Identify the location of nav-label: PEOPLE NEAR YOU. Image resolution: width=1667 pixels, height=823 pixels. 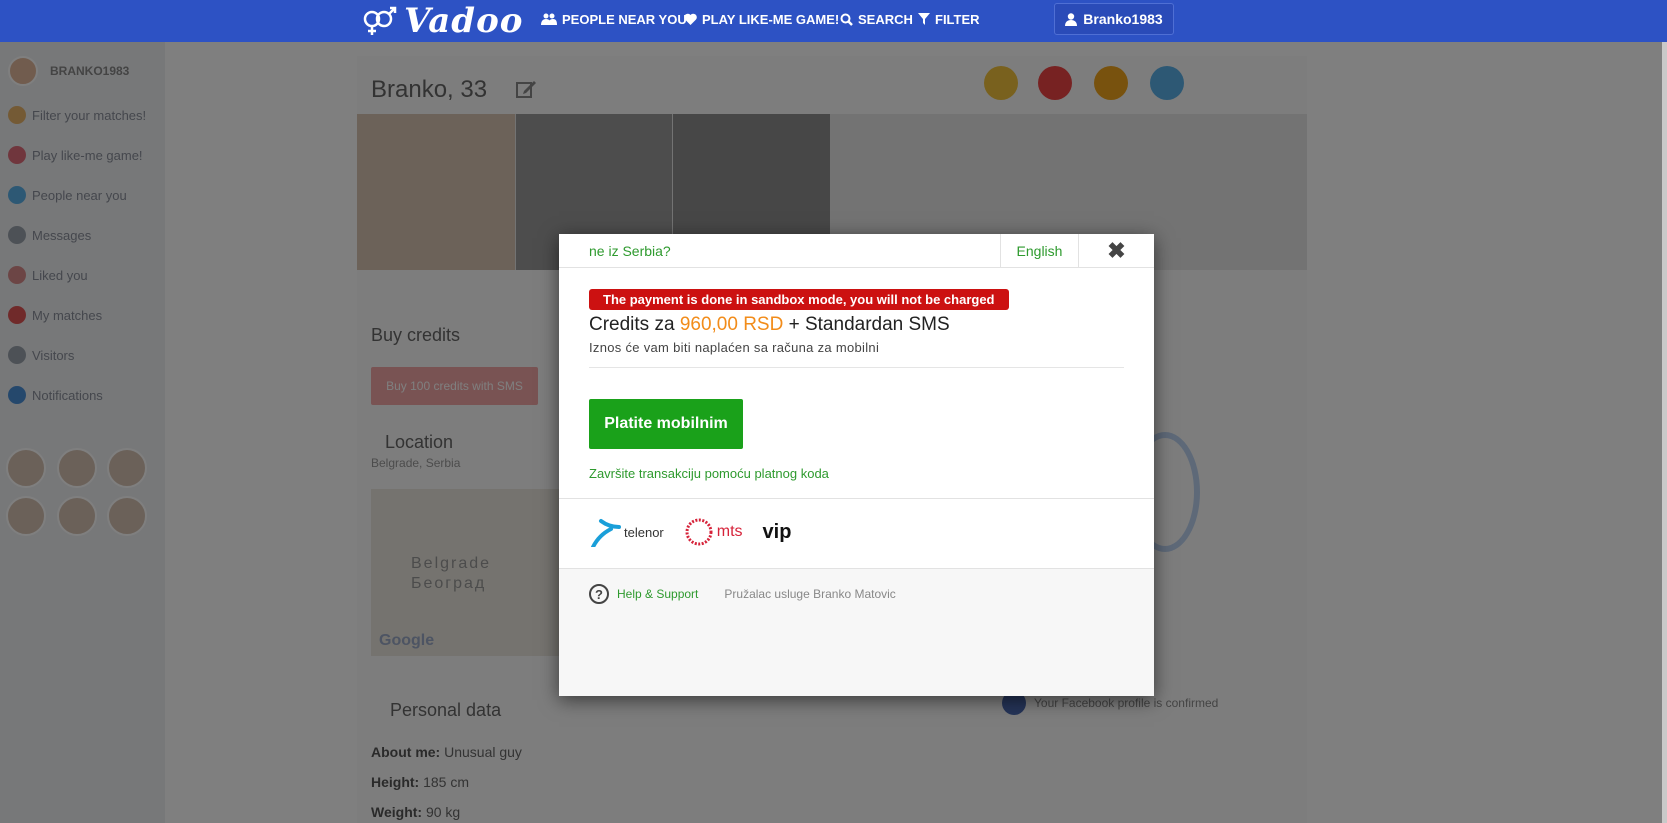
(624, 19).